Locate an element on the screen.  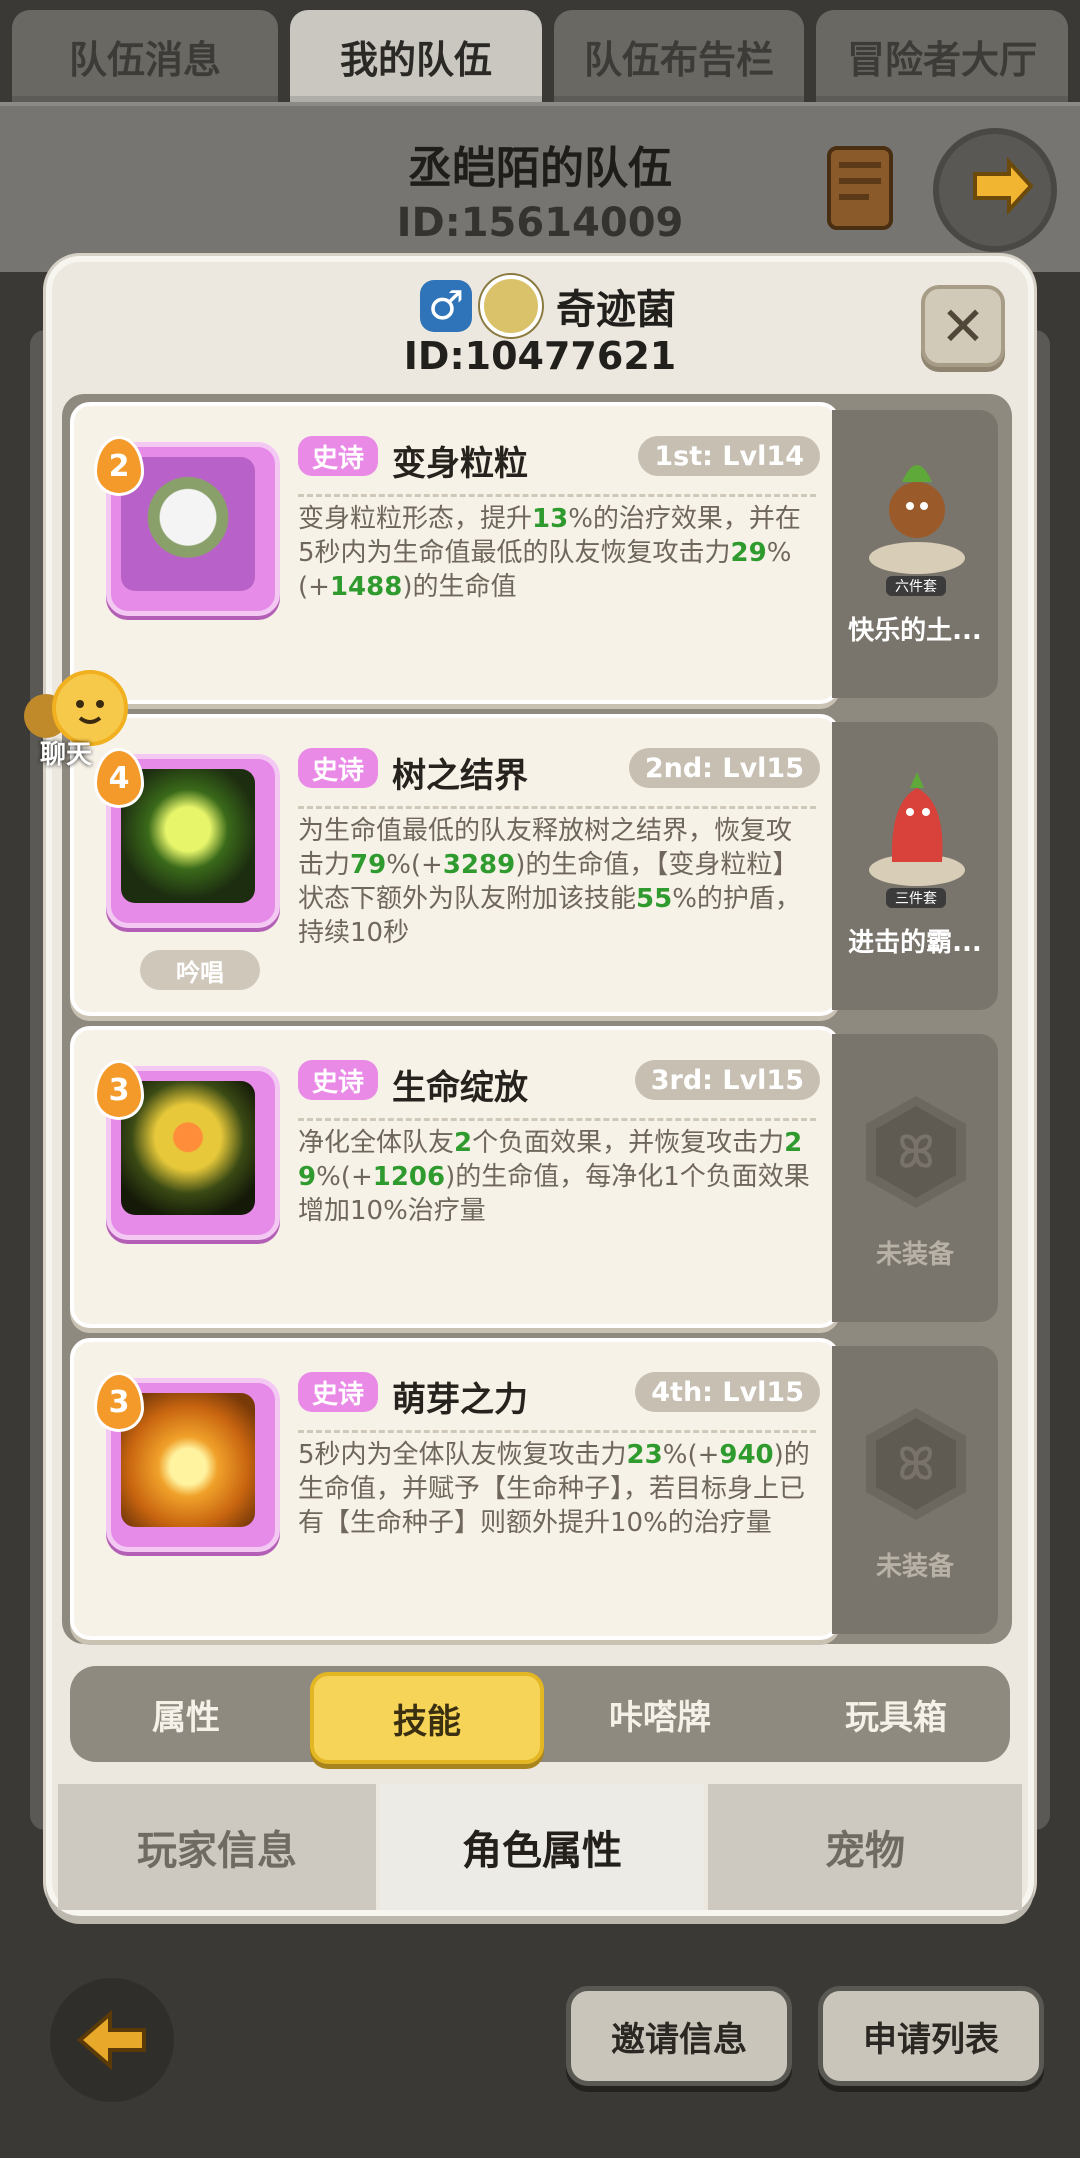
avatar is located at coordinates (511, 306).